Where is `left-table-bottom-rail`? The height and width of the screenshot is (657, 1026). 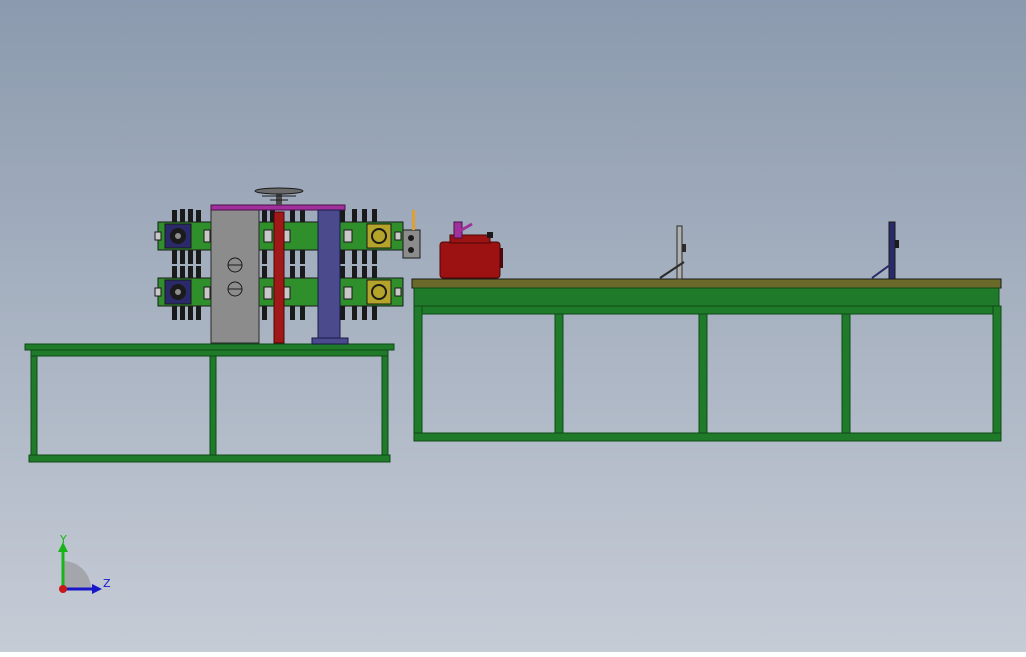 left-table-bottom-rail is located at coordinates (209, 458).